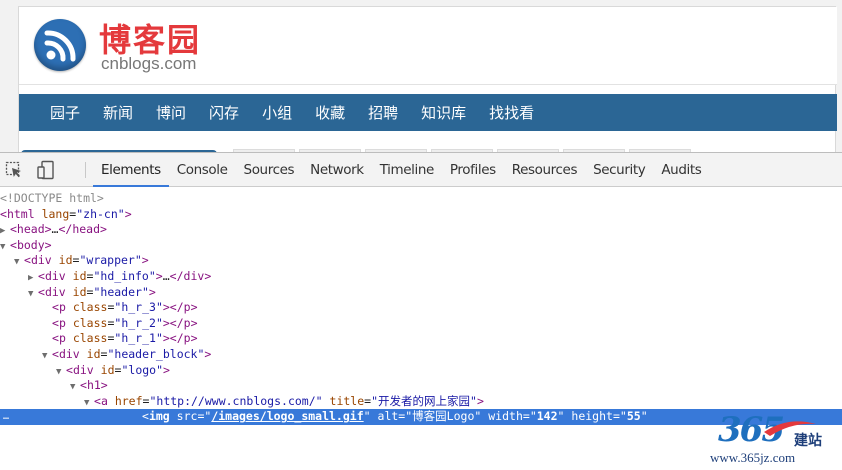 Image resolution: width=842 pixels, height=470 pixels. Describe the element at coordinates (421, 215) in the screenshot. I see `dom-node-html: <html lang="zh-cn">` at that location.